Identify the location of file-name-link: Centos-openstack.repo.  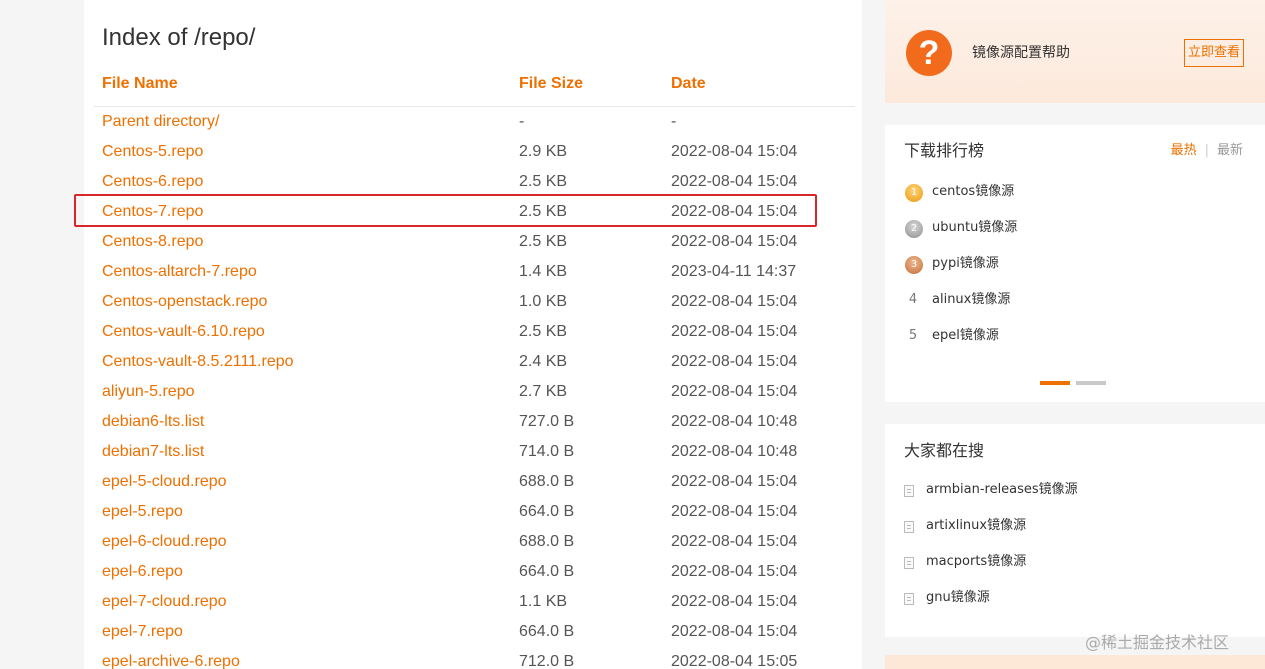
(184, 302).